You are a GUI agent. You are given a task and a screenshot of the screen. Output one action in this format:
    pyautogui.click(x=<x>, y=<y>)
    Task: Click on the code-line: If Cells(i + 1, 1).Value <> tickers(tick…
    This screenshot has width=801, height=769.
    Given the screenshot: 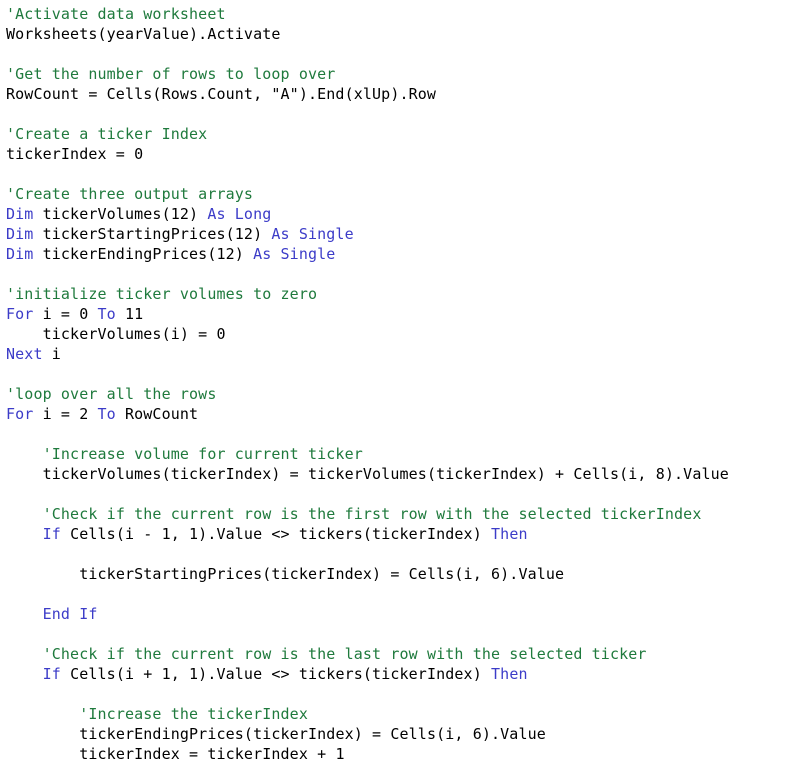 What is the action you would take?
    pyautogui.click(x=403, y=674)
    